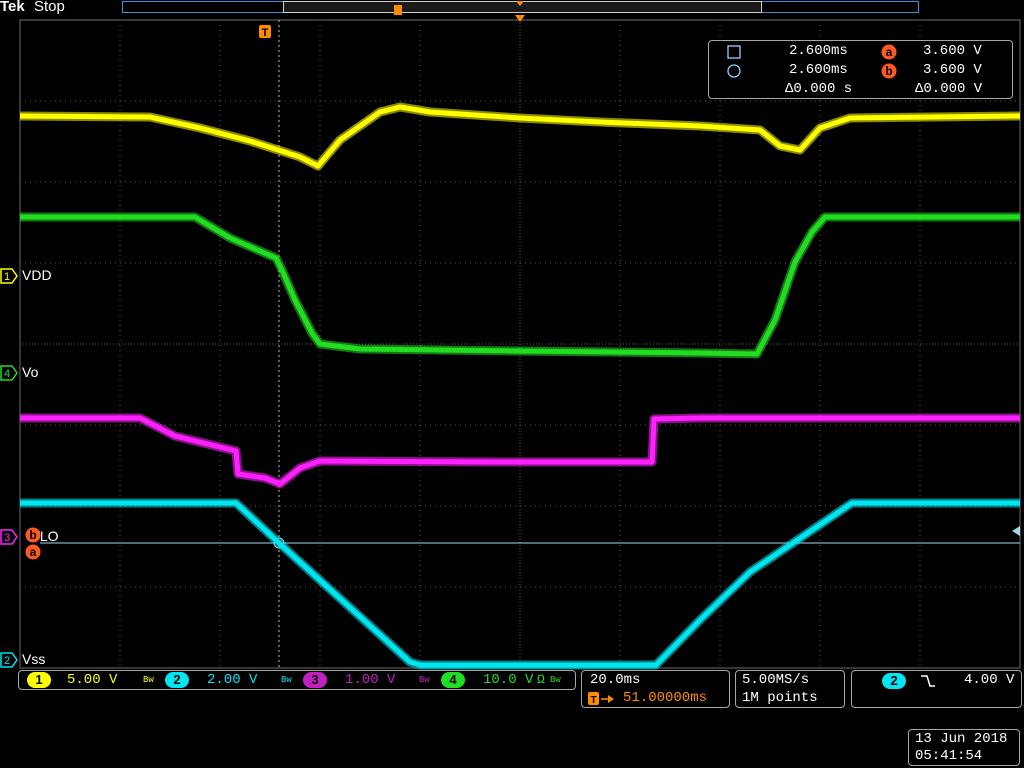  I want to click on time-label: 05:41:54, so click(949, 756).